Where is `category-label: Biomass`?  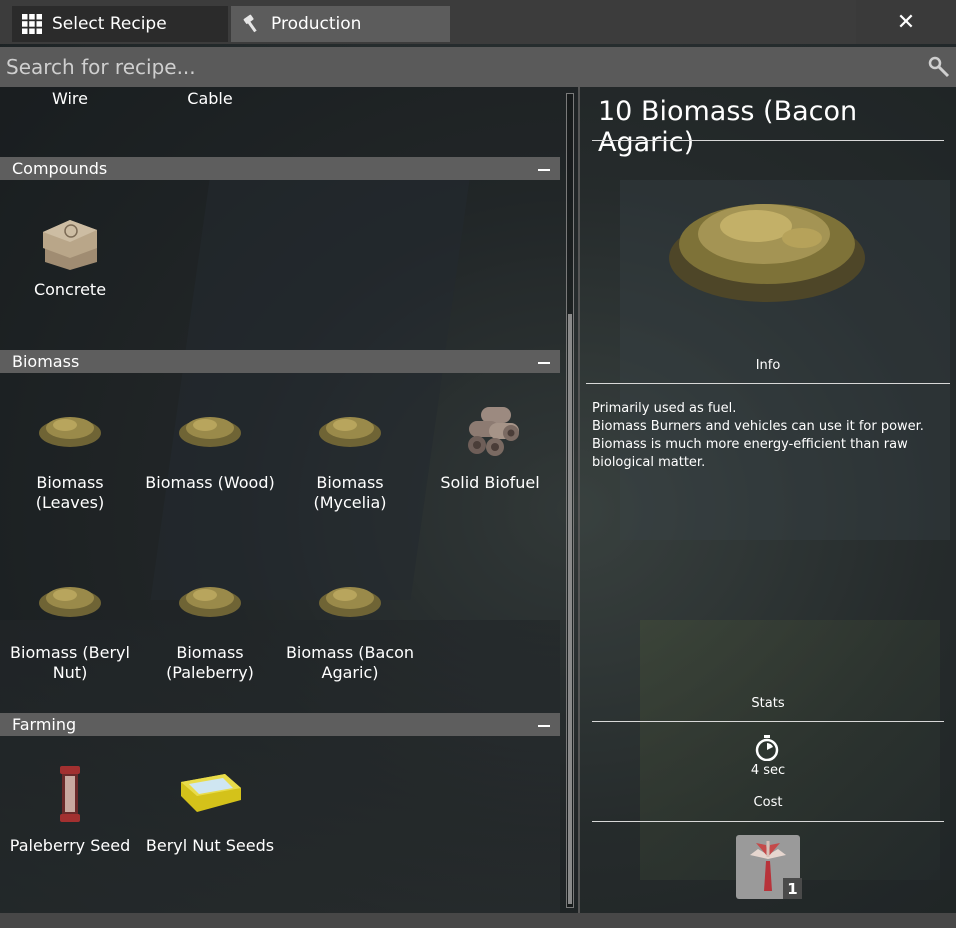
category-label: Biomass is located at coordinates (46, 361).